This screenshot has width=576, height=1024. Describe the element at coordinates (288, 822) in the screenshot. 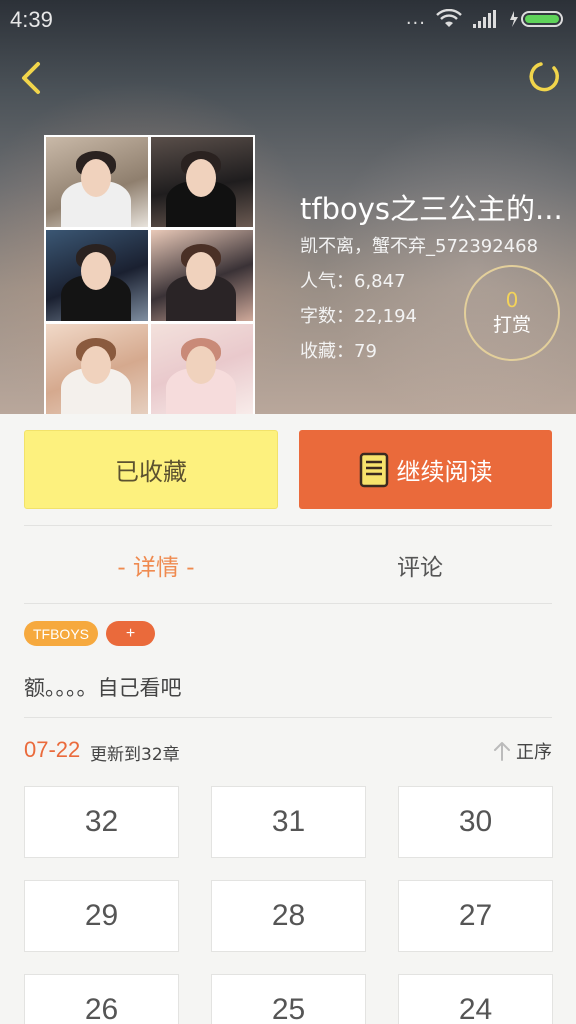

I see `chapter-button: 31` at that location.